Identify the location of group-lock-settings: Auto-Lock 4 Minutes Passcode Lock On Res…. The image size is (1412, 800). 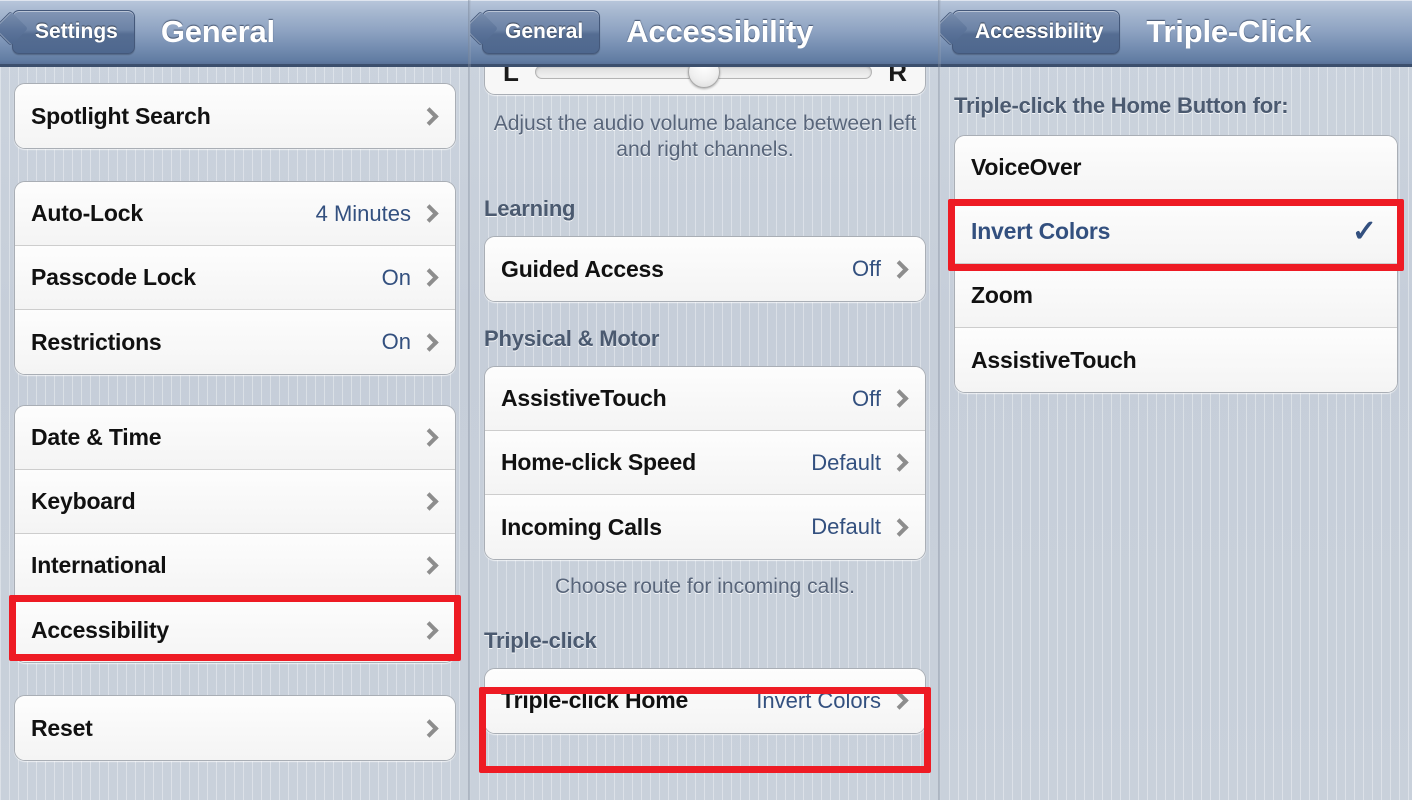
(235, 278).